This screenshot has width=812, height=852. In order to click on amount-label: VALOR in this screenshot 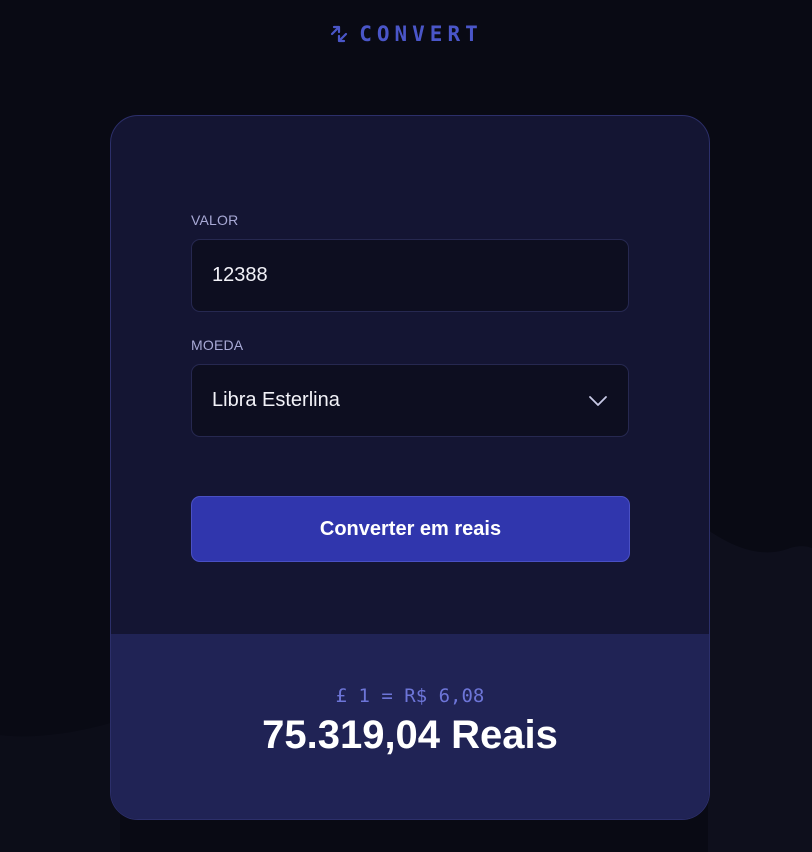, I will do `click(215, 220)`.